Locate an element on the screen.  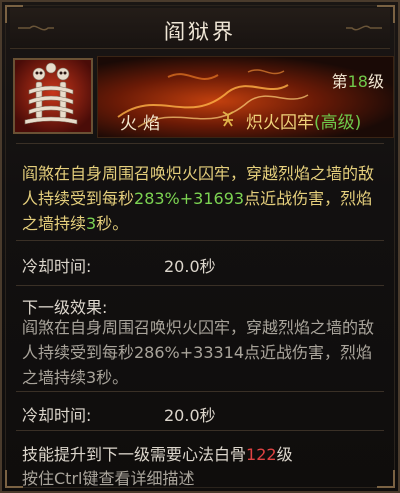
requirement-text: 技能提升到下一级需要心法白骨 is located at coordinates (134, 454).